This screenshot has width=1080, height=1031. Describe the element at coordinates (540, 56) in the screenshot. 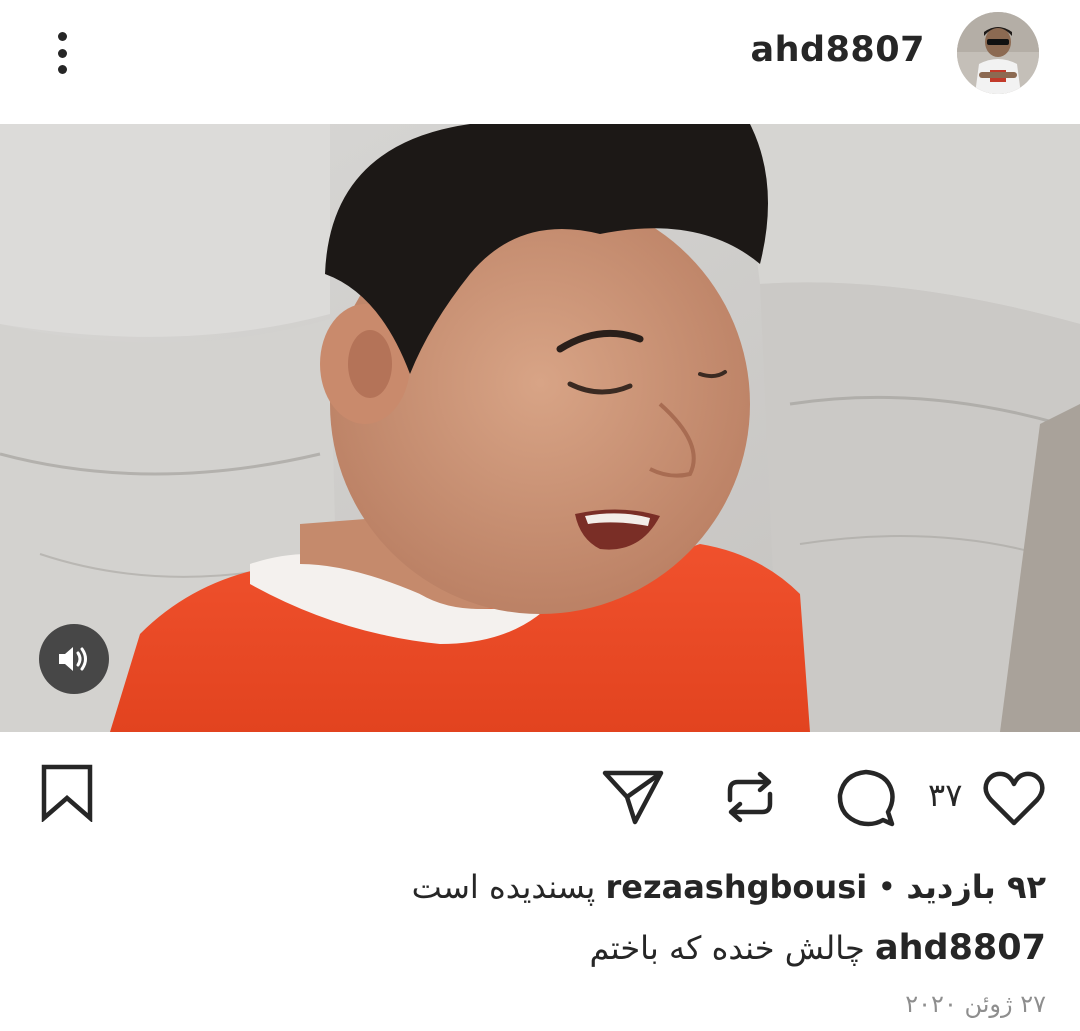

I see `post-header: ahd8807` at that location.